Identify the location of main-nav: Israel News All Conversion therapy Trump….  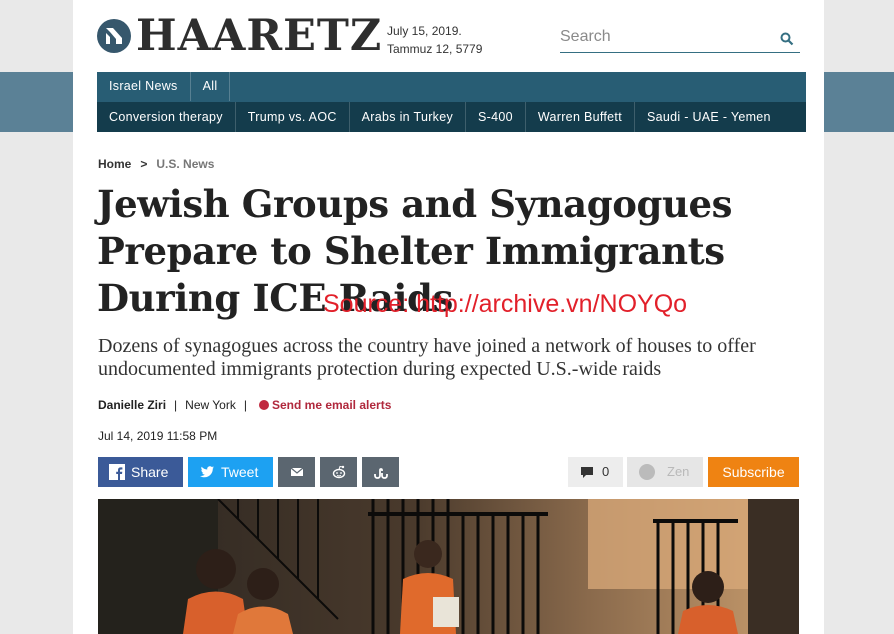
(451, 102).